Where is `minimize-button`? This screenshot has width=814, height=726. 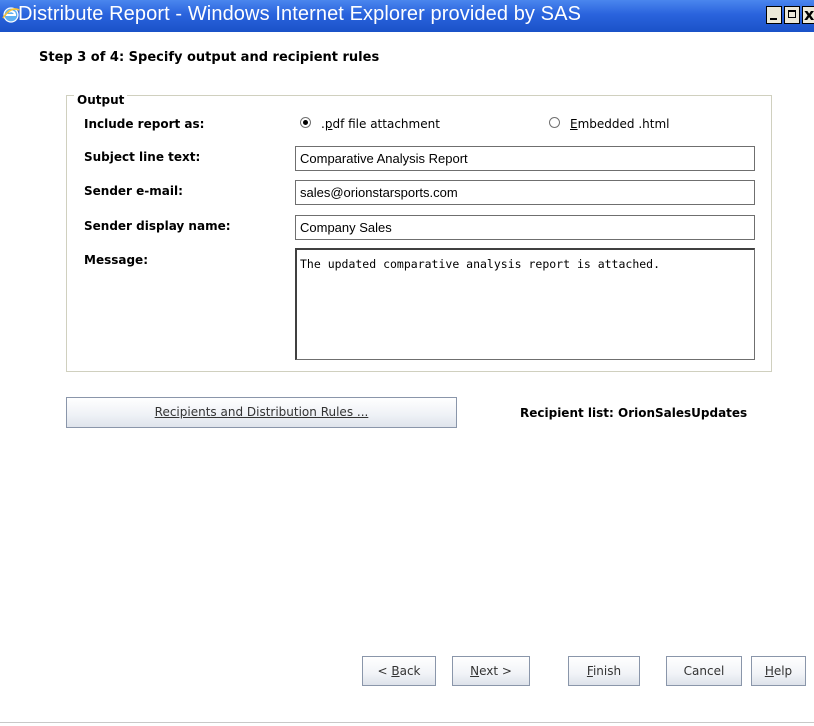
minimize-button is located at coordinates (774, 15).